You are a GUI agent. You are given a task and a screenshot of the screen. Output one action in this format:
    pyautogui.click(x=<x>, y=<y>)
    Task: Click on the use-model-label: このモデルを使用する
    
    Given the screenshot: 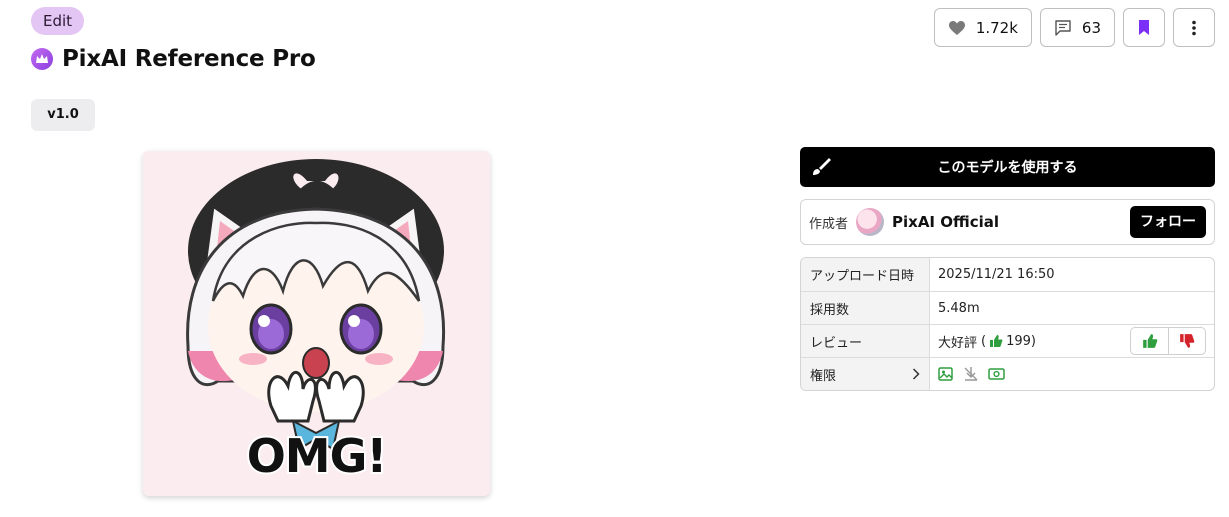 What is the action you would take?
    pyautogui.click(x=1007, y=168)
    